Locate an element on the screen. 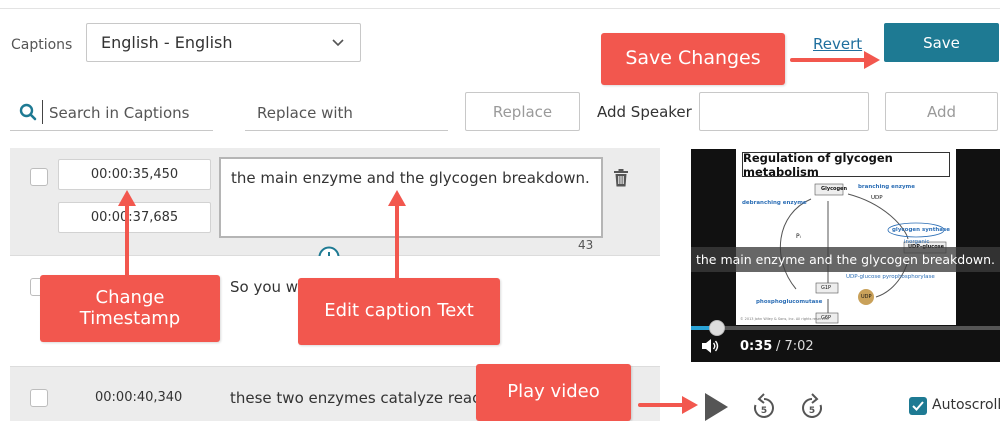 This screenshot has height=421, width=1000. replace-button: Replace is located at coordinates (522, 111).